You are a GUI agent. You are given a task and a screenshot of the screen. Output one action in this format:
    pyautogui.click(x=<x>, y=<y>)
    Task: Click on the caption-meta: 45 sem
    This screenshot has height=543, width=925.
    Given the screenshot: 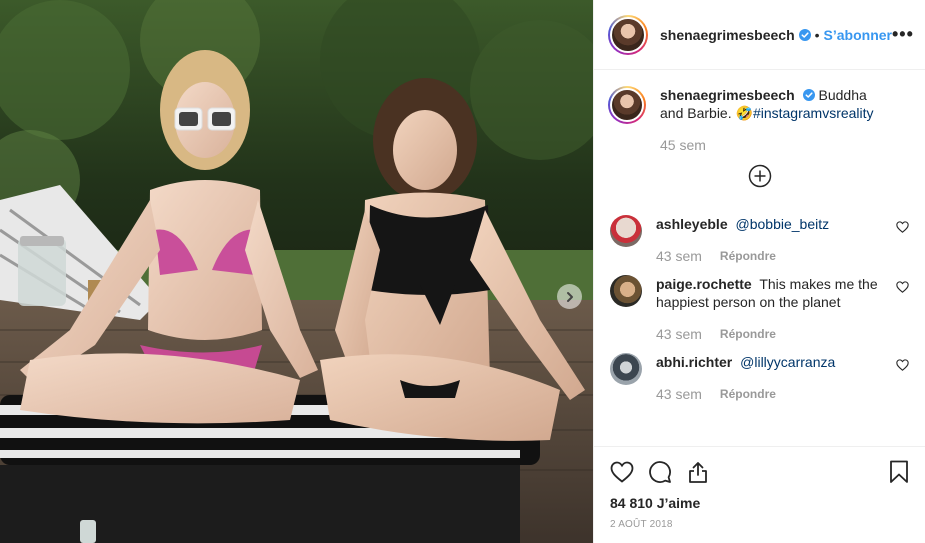 What is the action you would take?
    pyautogui.click(x=774, y=145)
    